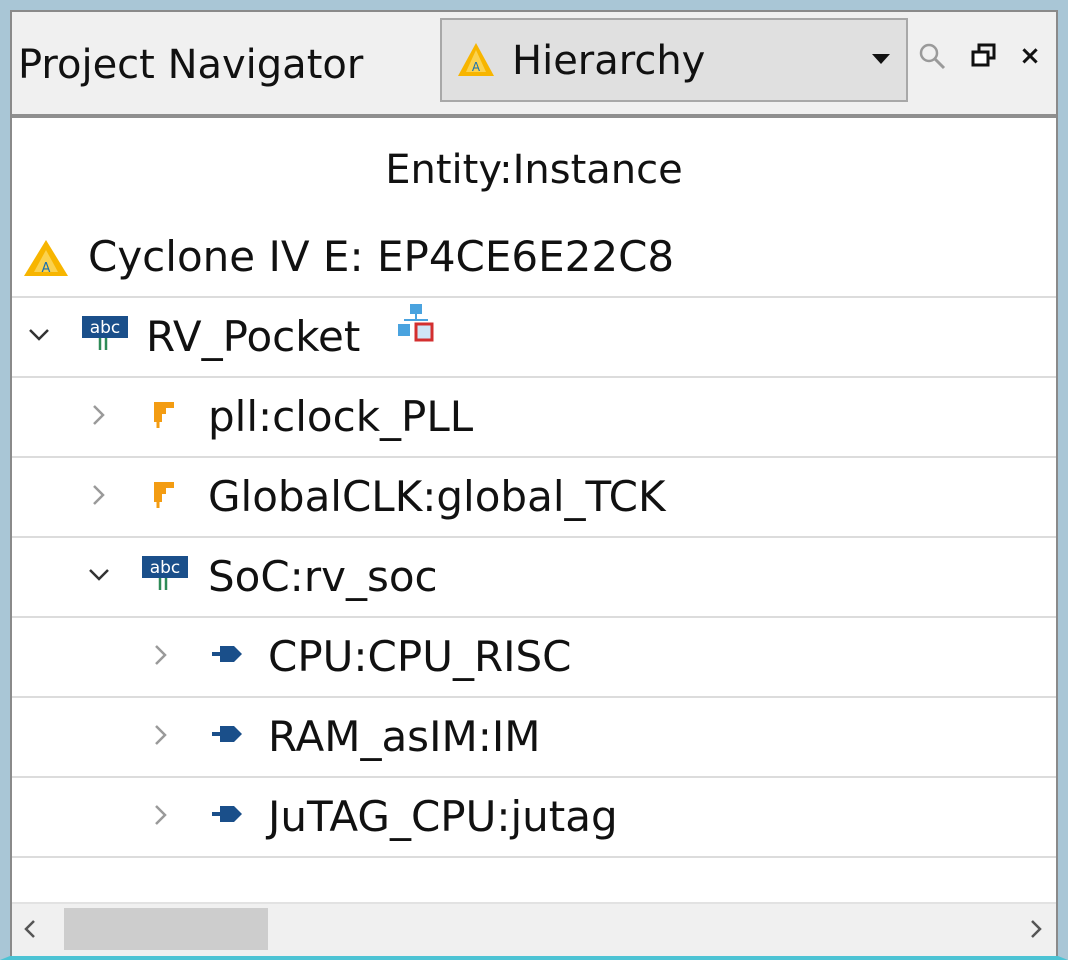 The image size is (1068, 960). What do you see at coordinates (443, 816) in the screenshot?
I see `tree-item-label: JuTAG_CPU:jutag` at bounding box center [443, 816].